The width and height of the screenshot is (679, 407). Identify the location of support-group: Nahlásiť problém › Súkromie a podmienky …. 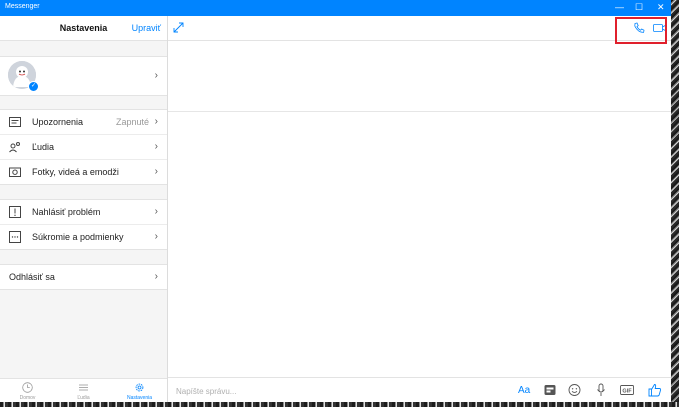
(83, 224).